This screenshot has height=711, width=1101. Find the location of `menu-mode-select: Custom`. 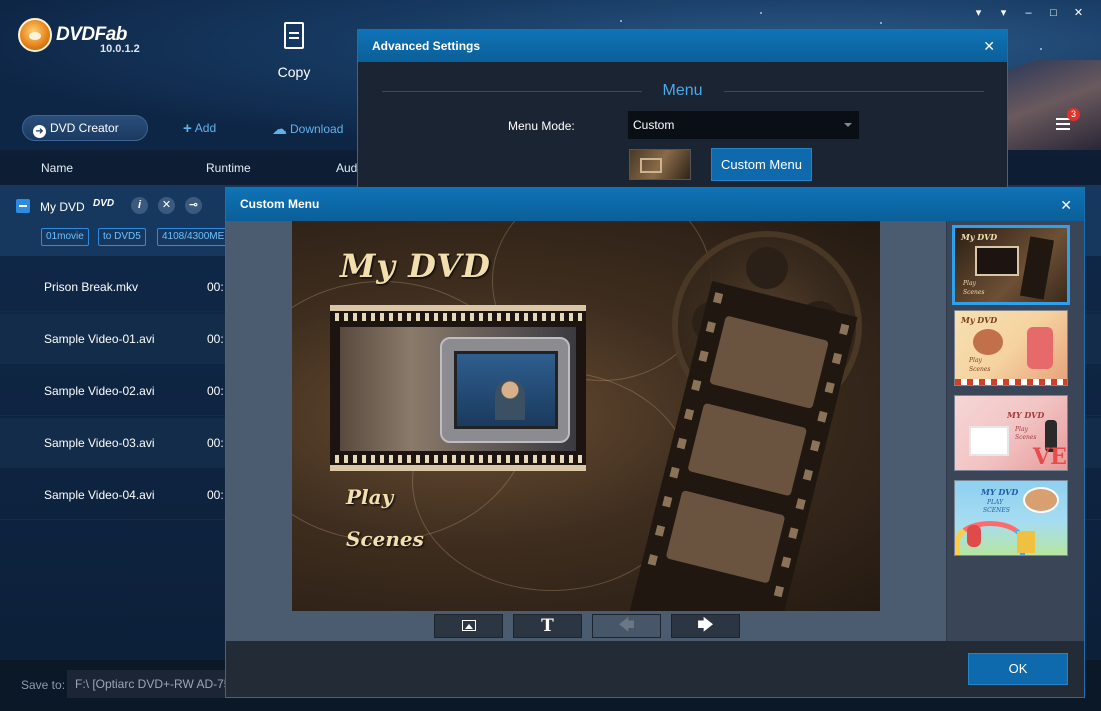

menu-mode-select: Custom is located at coordinates (743, 125).